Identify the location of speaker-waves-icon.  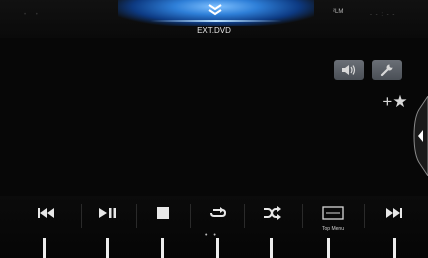
(349, 70).